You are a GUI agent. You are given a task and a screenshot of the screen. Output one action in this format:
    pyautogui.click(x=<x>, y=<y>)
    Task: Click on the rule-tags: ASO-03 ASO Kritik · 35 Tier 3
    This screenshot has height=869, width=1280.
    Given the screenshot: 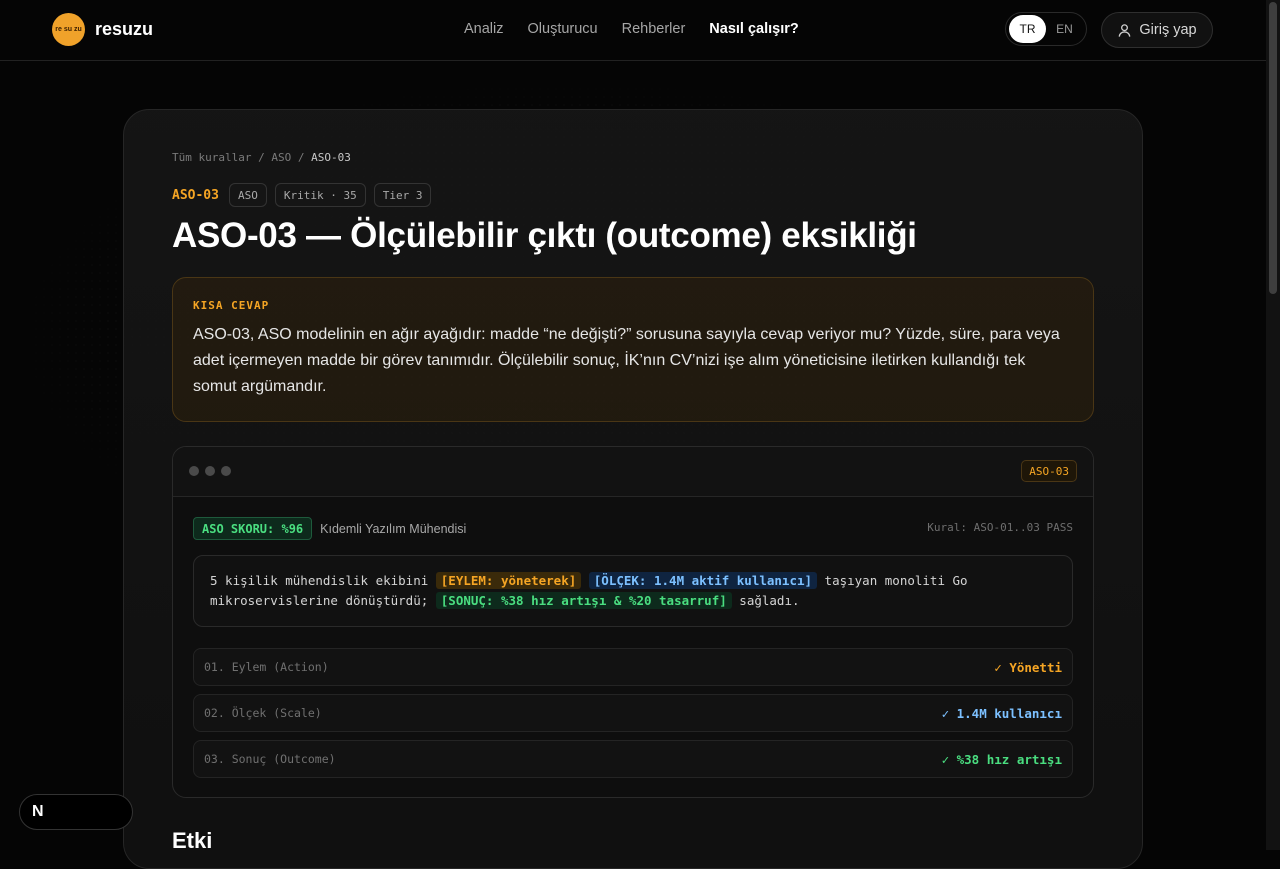 What is the action you would take?
    pyautogui.click(x=302, y=195)
    